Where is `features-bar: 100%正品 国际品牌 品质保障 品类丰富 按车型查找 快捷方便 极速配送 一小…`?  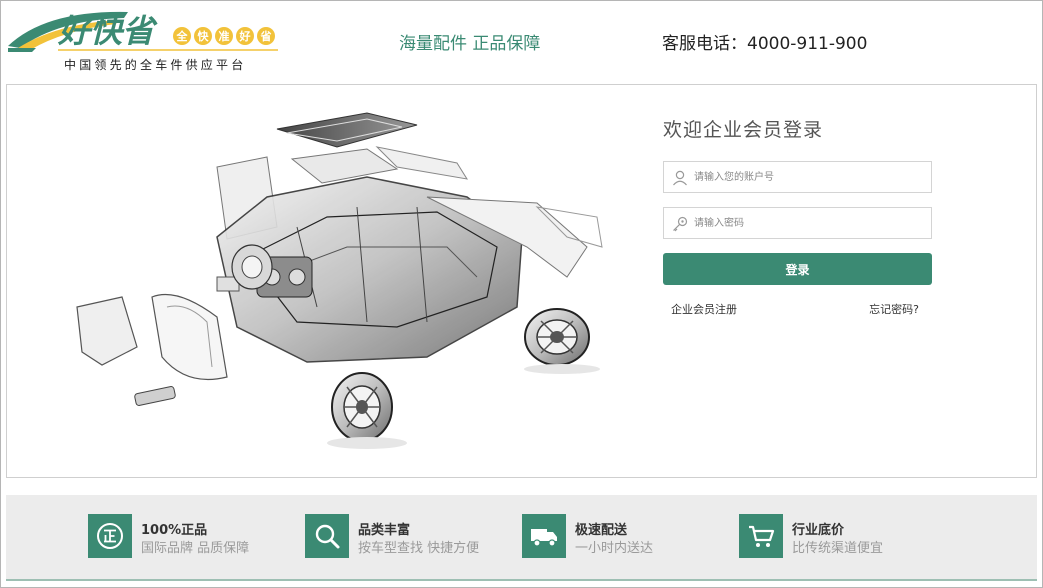 features-bar: 100%正品 国际品牌 品质保障 品类丰富 按车型查找 快捷方便 极速配送 一小… is located at coordinates (521, 538).